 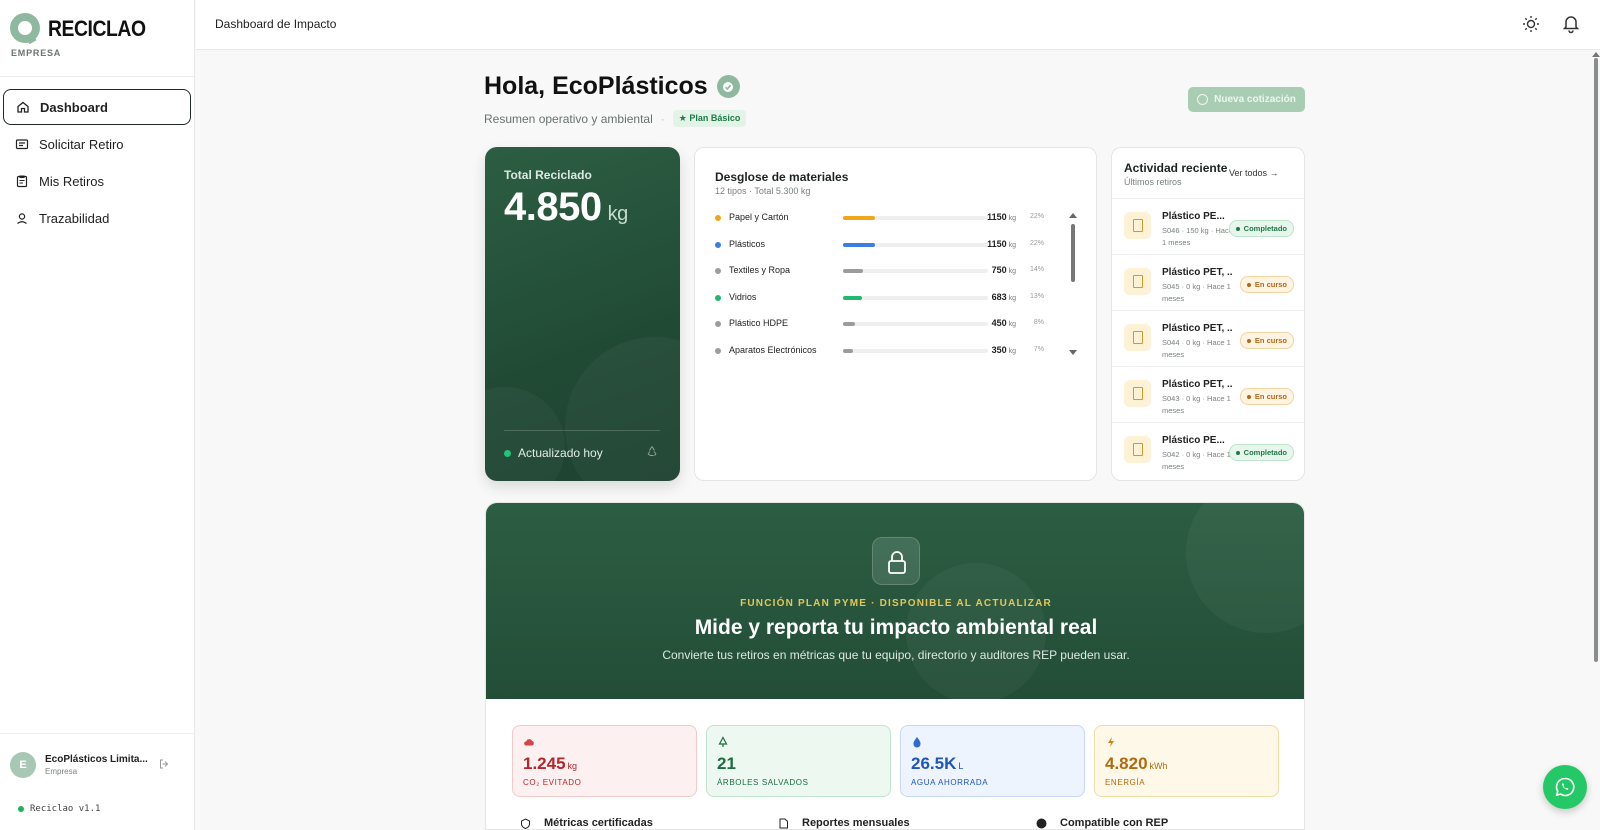 What do you see at coordinates (586, 823) in the screenshot?
I see `feature-certified-metrics: Métricas certificadas` at bounding box center [586, 823].